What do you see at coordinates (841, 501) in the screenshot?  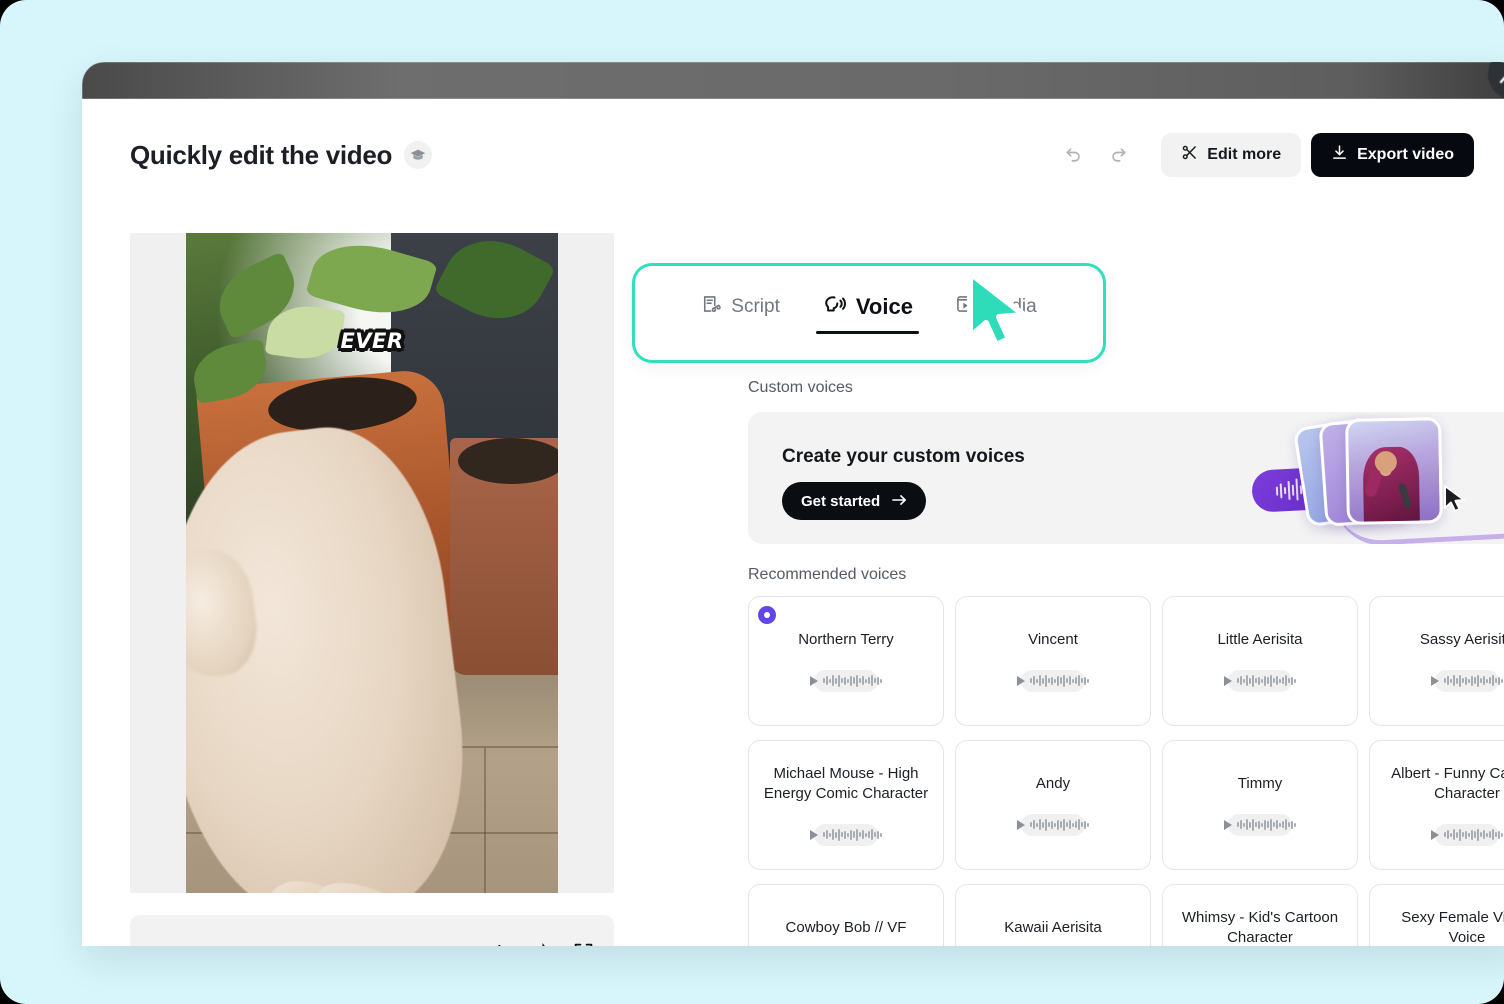 I see `get-started-label: Get started` at bounding box center [841, 501].